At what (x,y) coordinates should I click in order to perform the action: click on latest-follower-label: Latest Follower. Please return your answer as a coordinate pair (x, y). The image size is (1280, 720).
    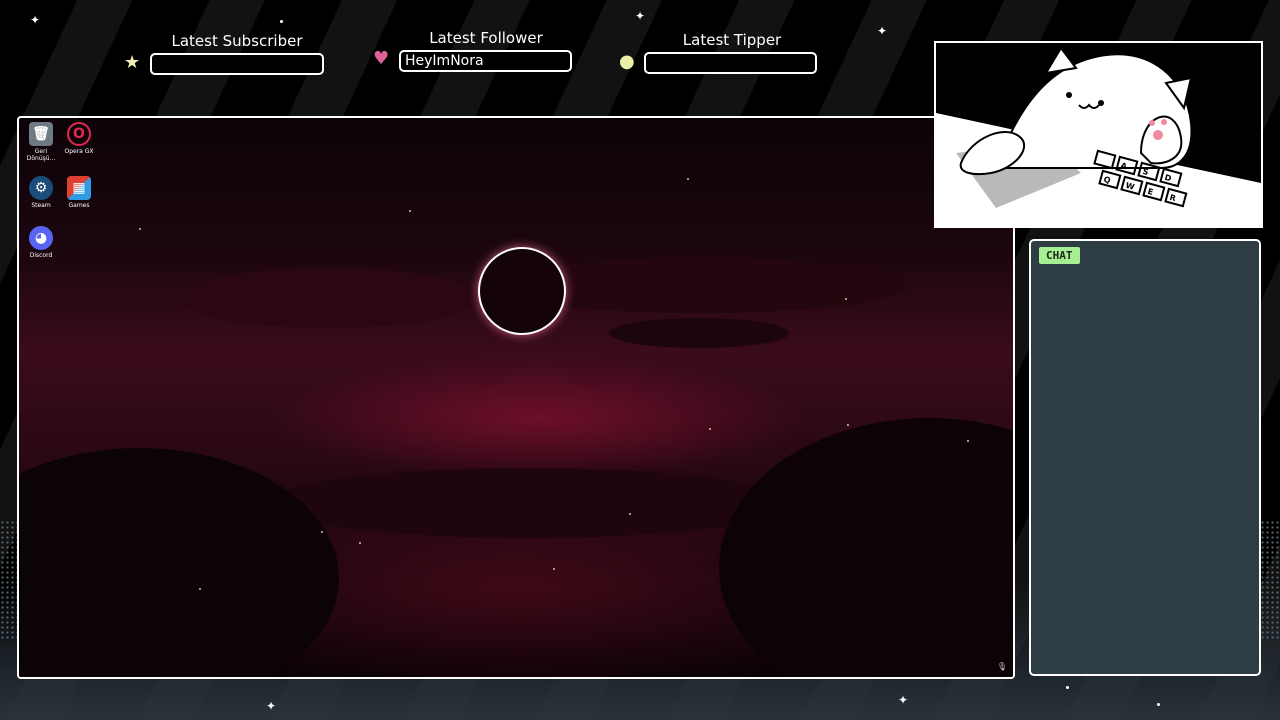
    Looking at the image, I should click on (486, 38).